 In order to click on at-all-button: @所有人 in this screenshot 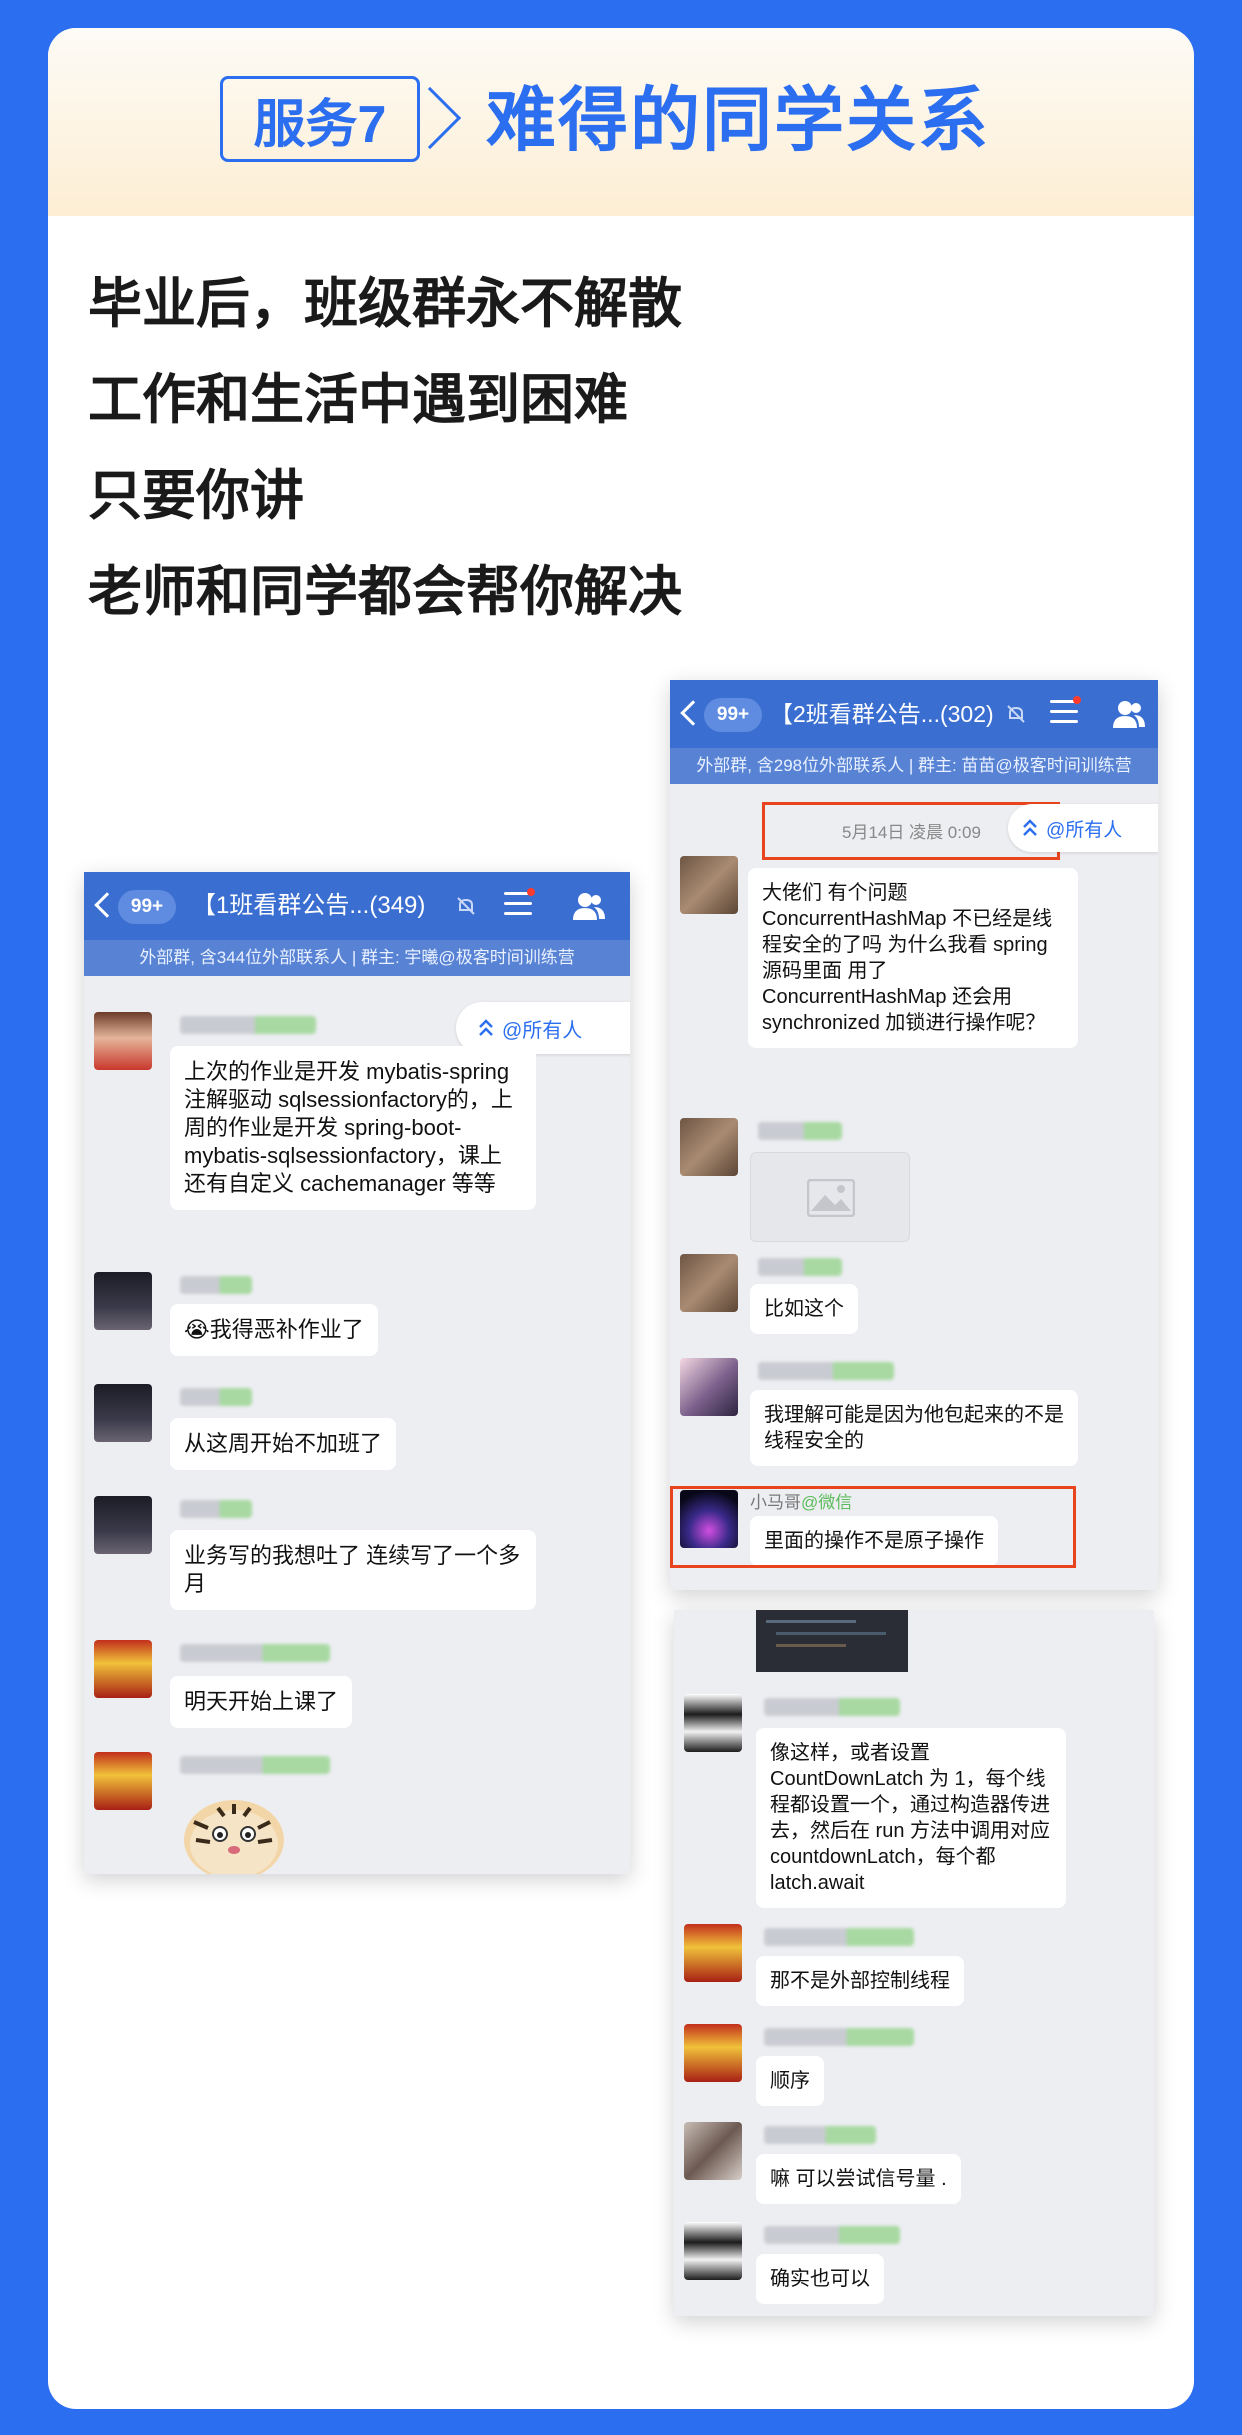, I will do `click(1083, 828)`.